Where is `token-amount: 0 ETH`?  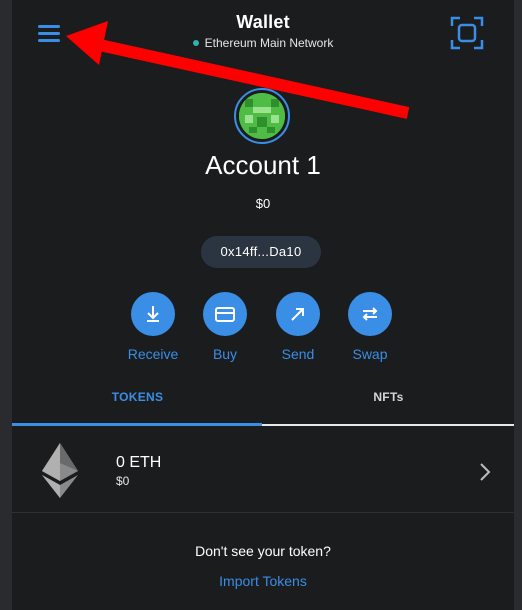 token-amount: 0 ETH is located at coordinates (139, 462).